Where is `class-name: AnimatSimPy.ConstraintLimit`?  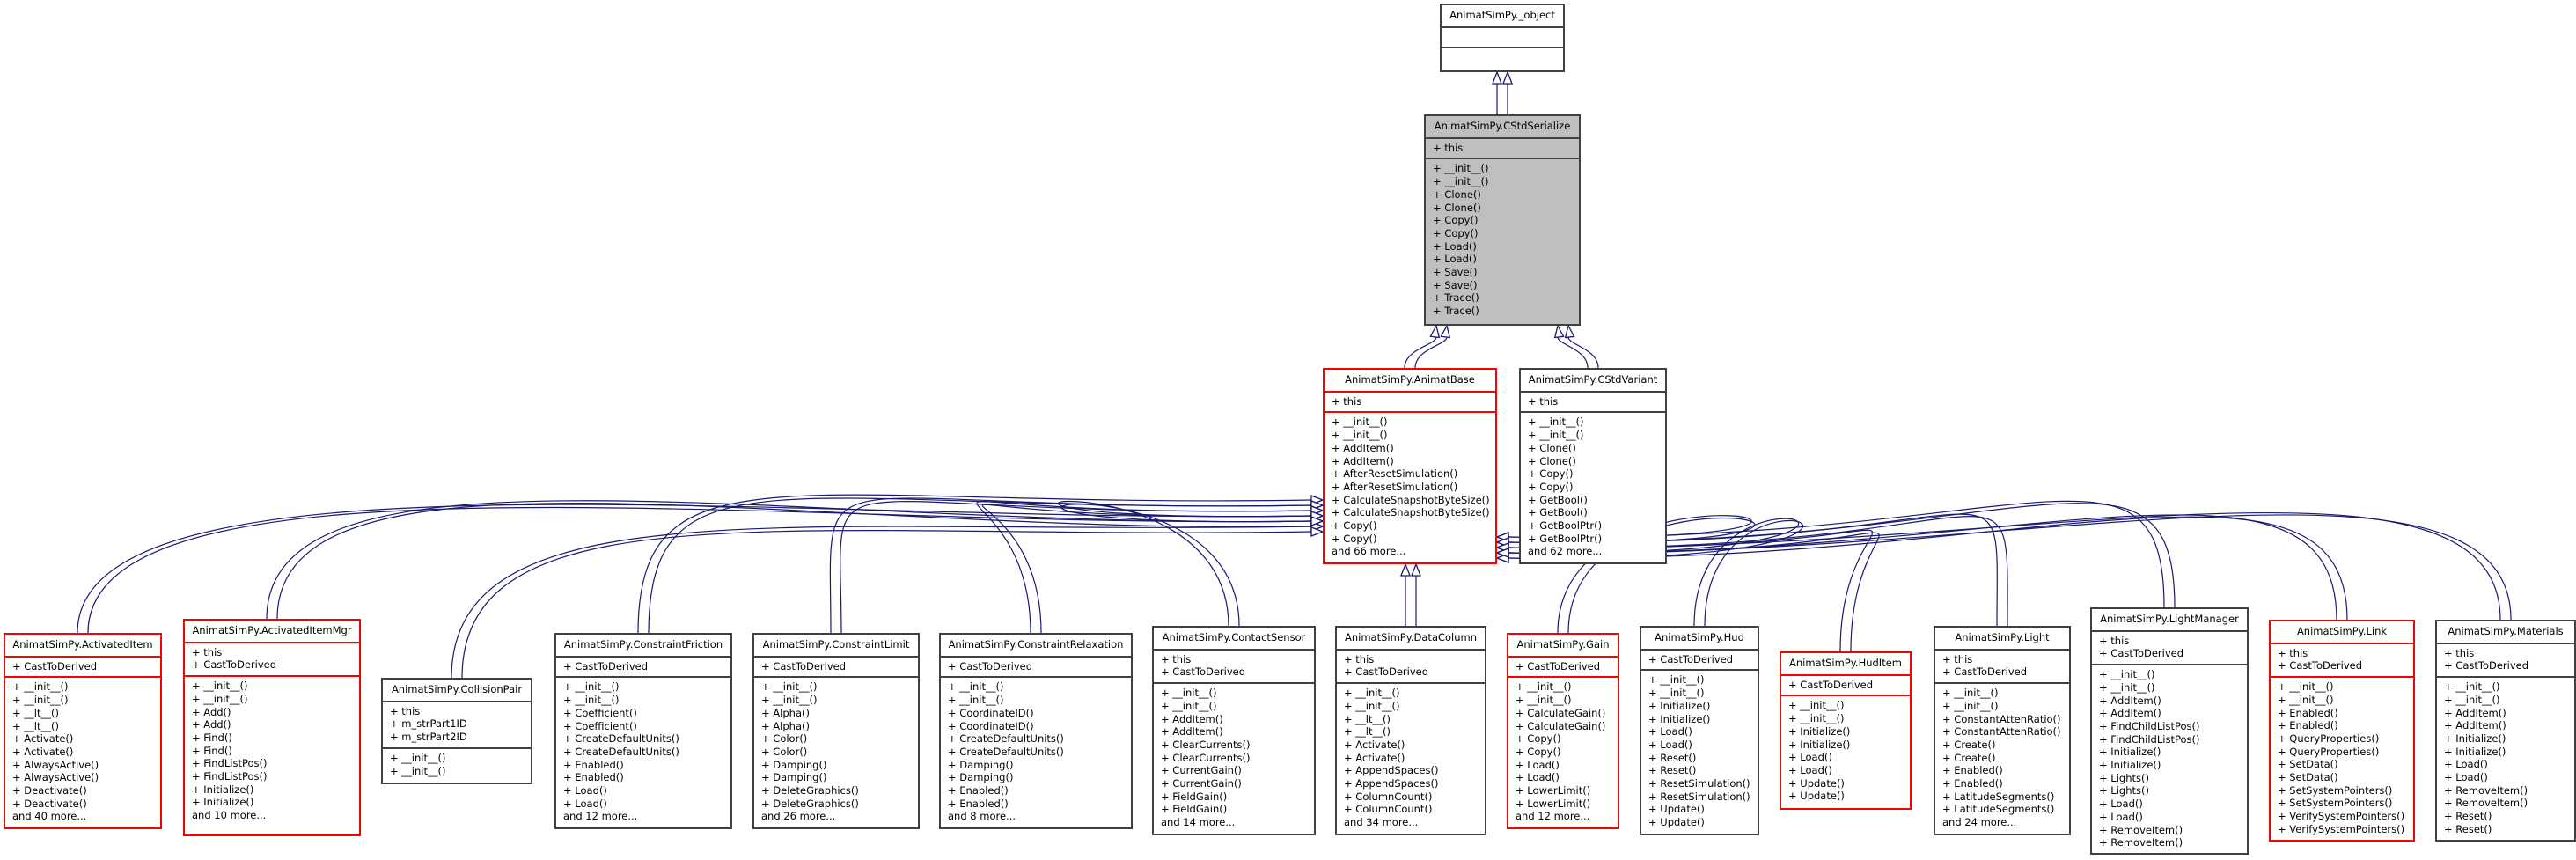
class-name: AnimatSimPy.ConstraintLimit is located at coordinates (836, 646).